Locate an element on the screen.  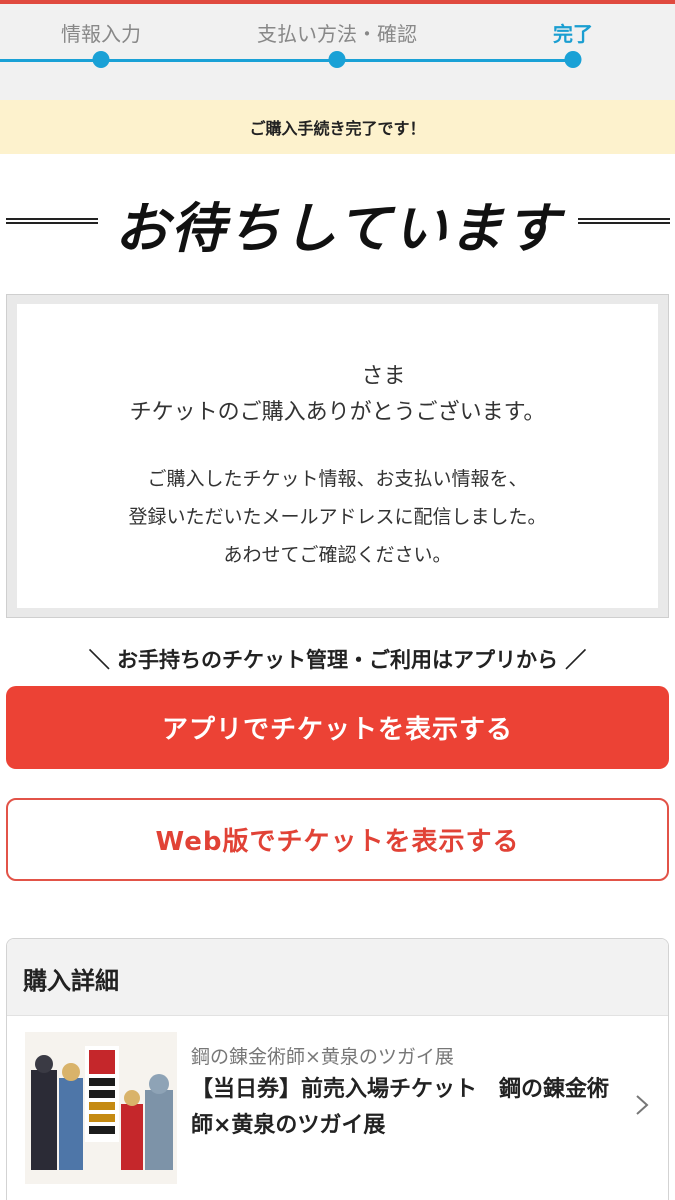
progress-stepper: 情報入力 支払い方法・確認 完了 is located at coordinates (337, 52).